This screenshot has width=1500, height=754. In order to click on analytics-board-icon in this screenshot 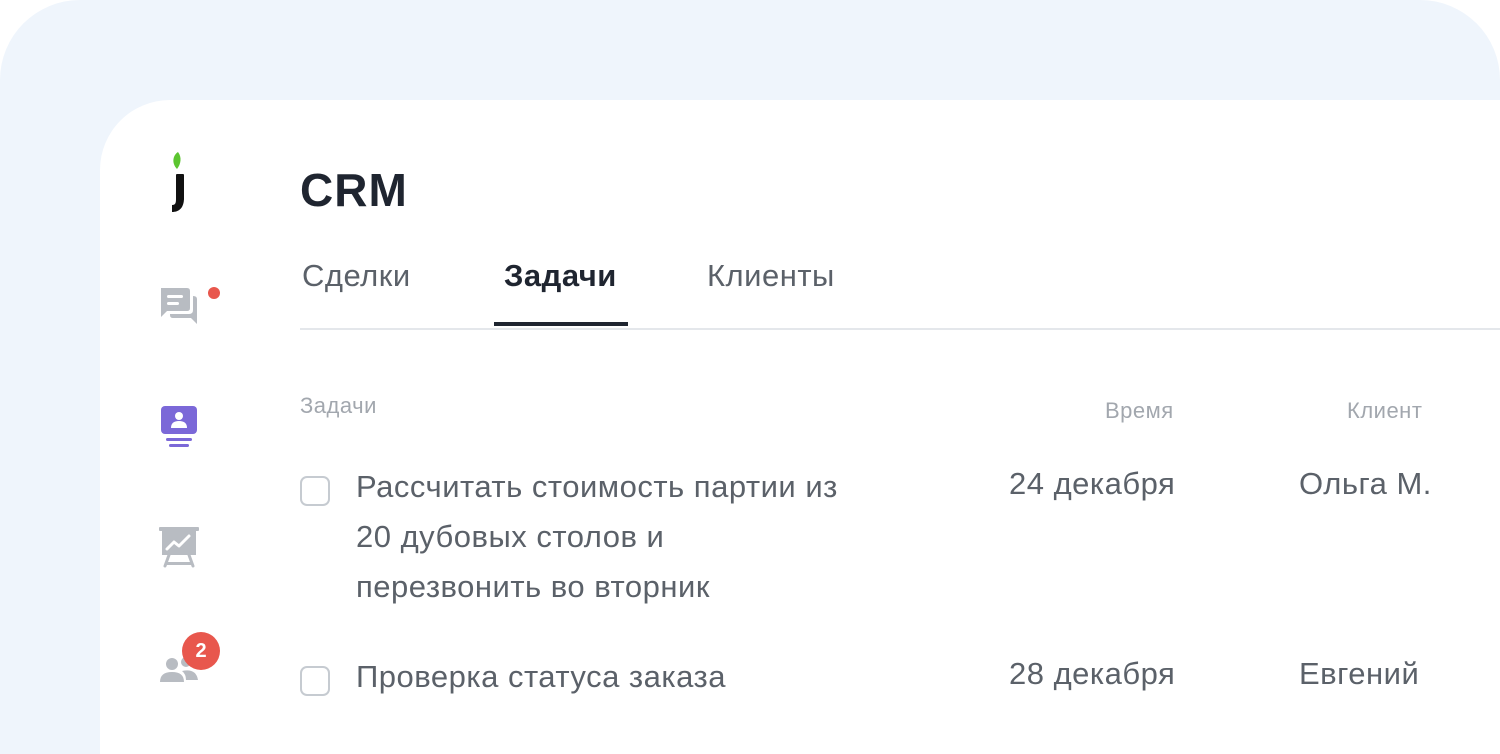, I will do `click(179, 547)`.